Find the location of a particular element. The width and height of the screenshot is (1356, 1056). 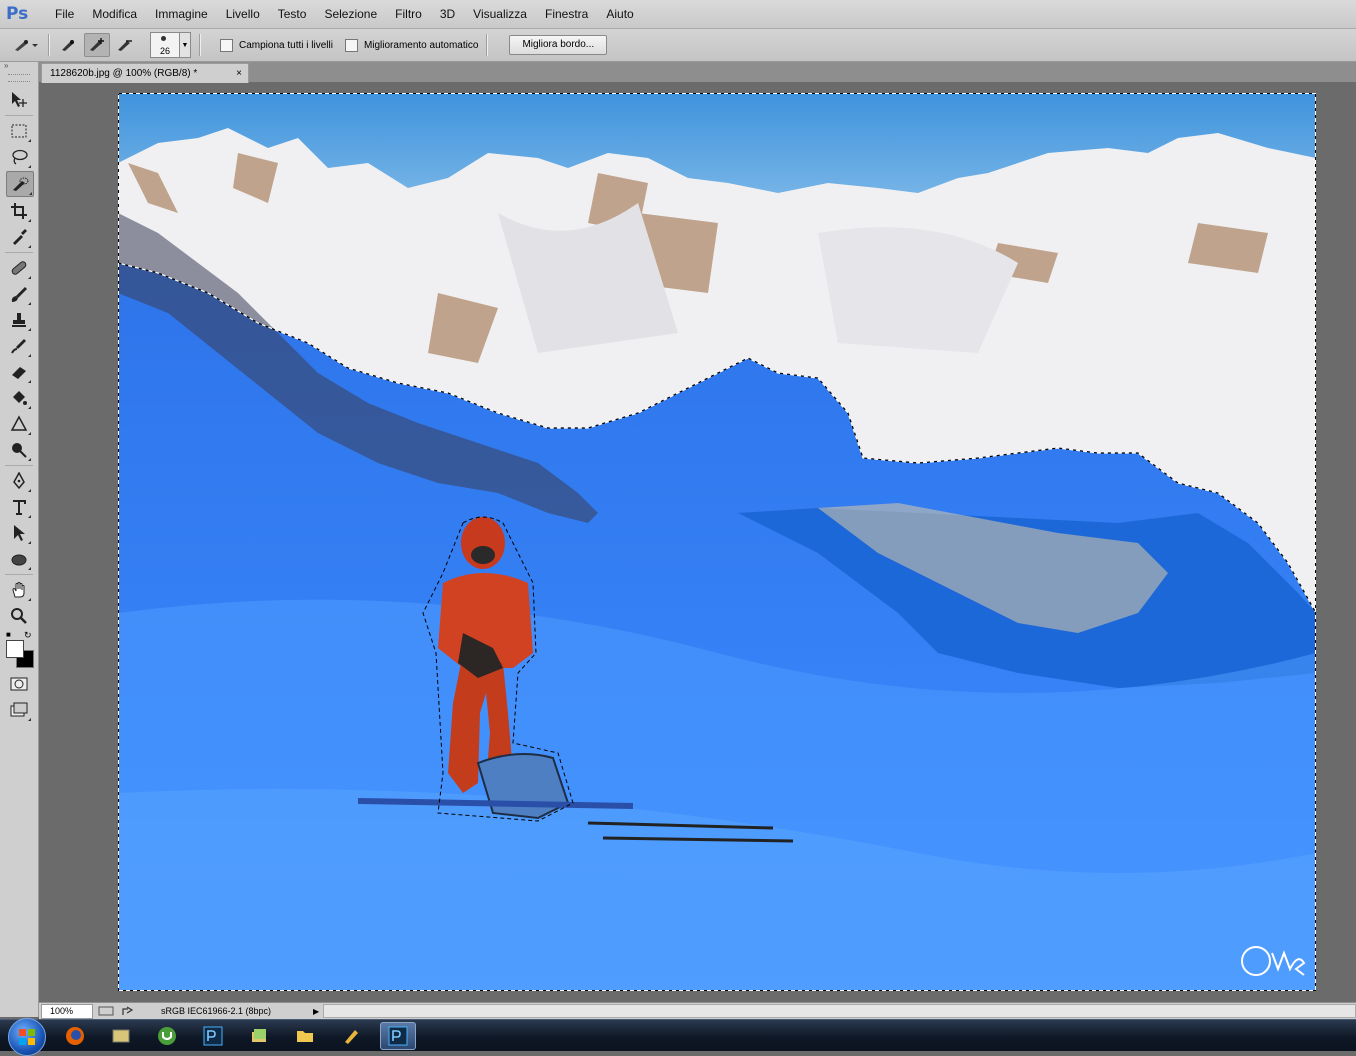

menu-testo: Testo is located at coordinates (292, 14).